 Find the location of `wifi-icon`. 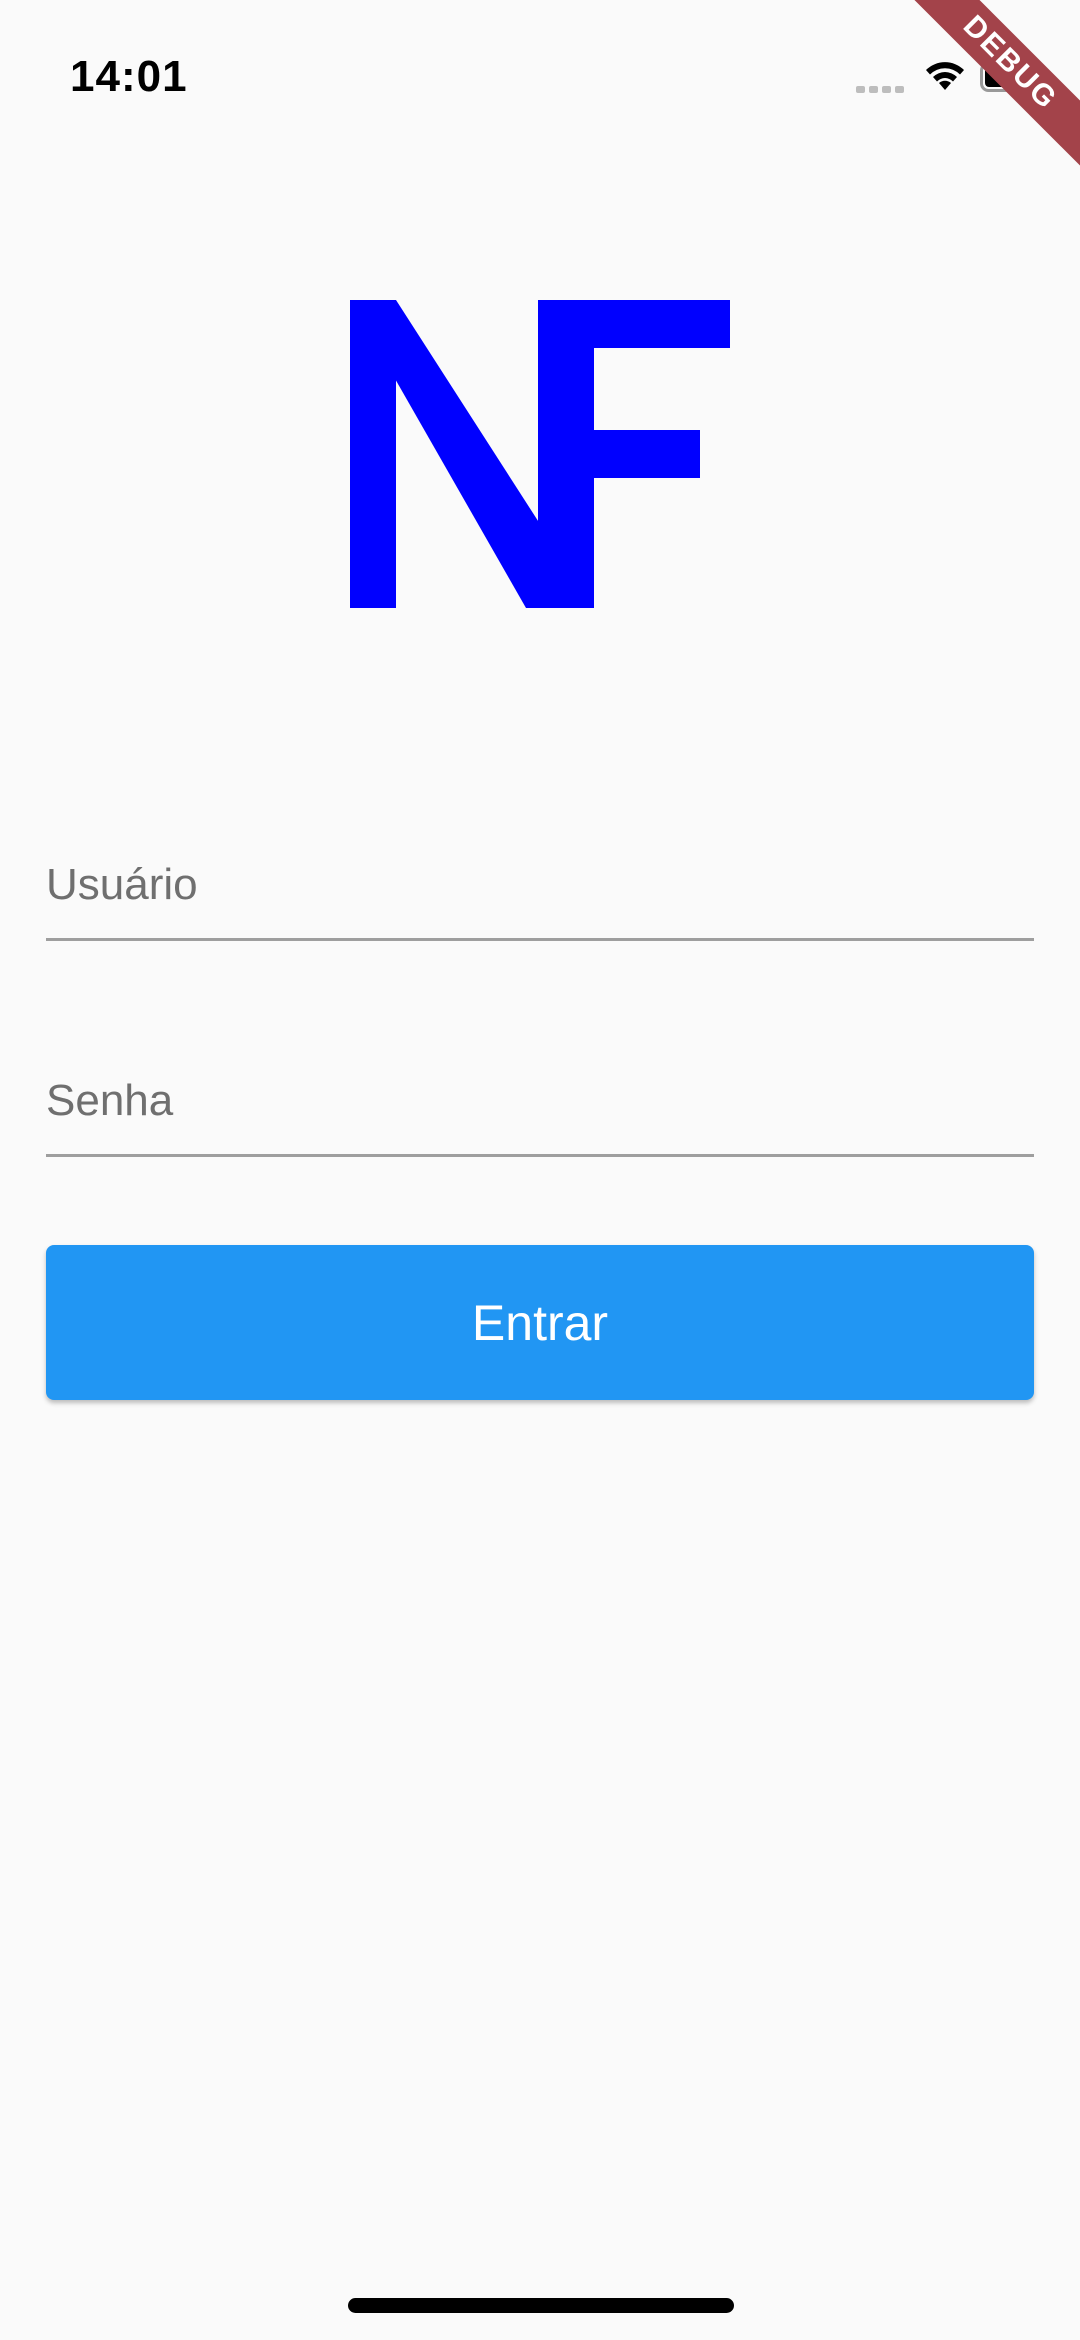

wifi-icon is located at coordinates (945, 76).